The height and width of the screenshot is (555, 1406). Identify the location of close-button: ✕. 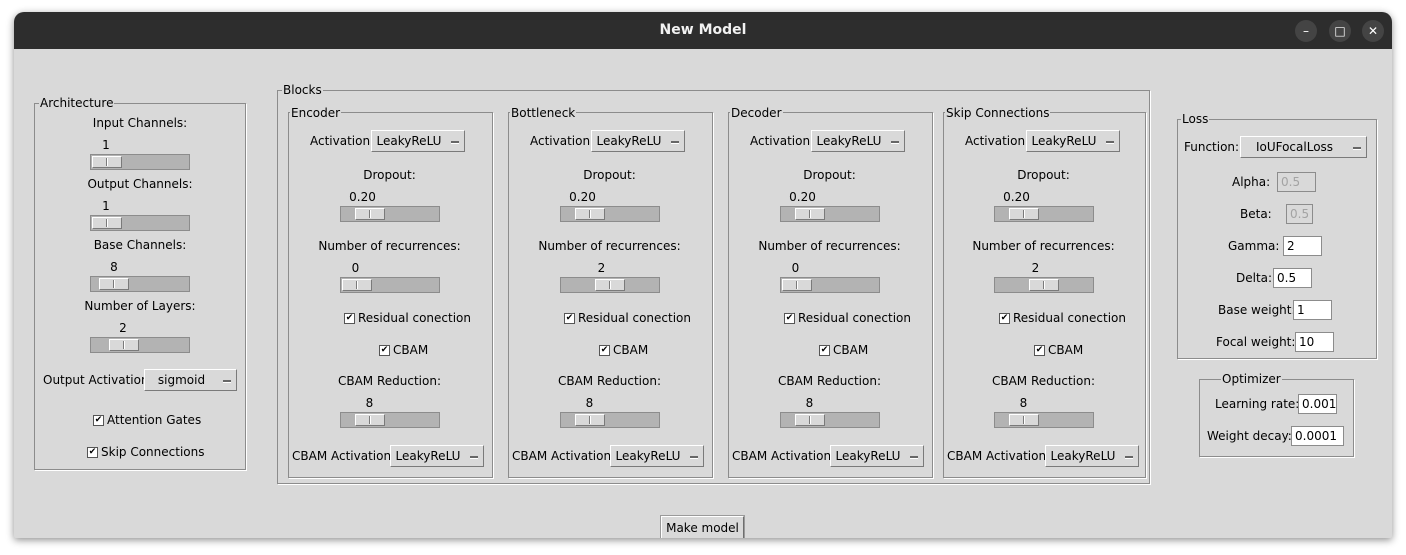
(1373, 31).